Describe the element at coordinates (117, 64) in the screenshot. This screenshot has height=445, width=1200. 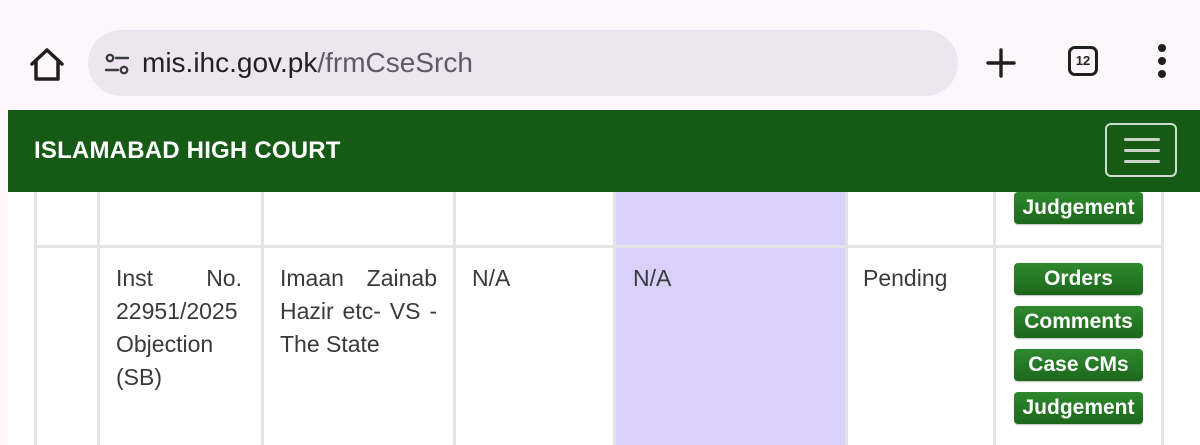
I see `site-settings-icon` at that location.